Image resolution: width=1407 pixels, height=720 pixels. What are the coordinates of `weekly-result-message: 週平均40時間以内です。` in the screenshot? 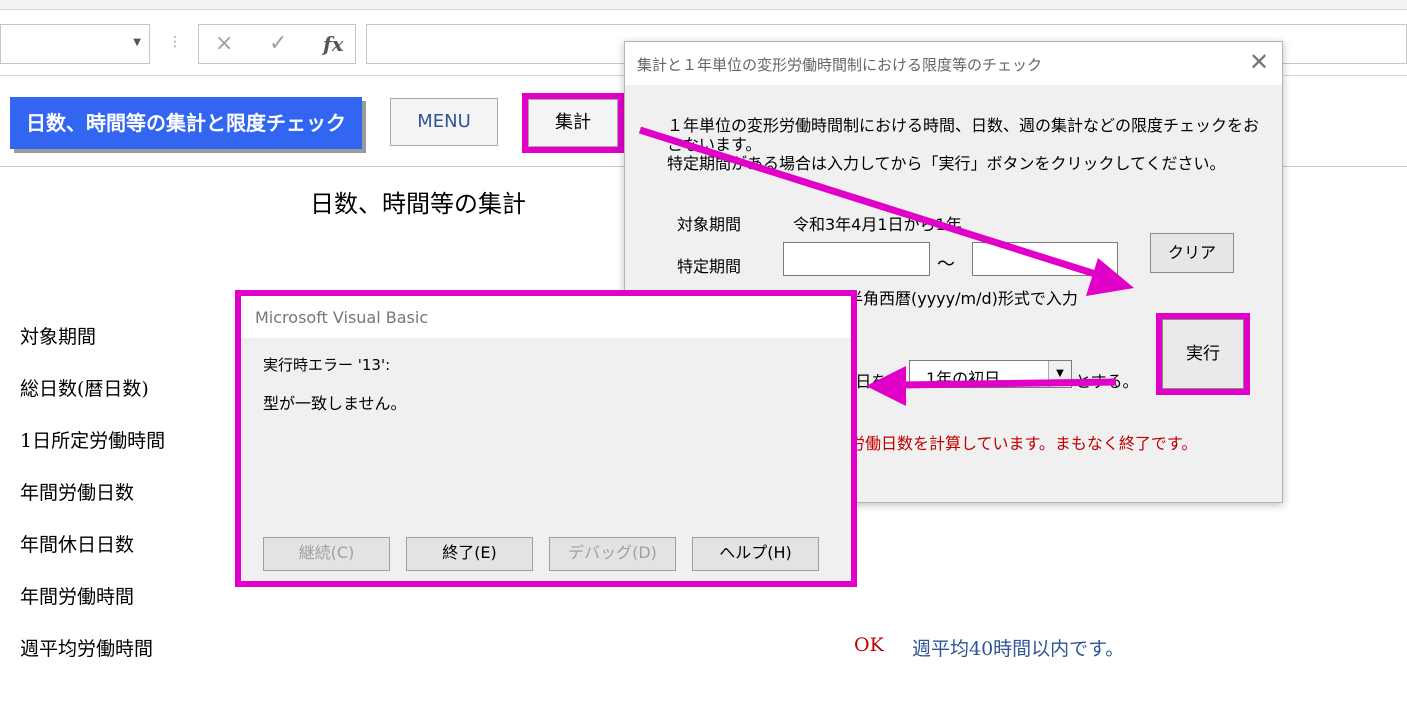 It's located at (1018, 649).